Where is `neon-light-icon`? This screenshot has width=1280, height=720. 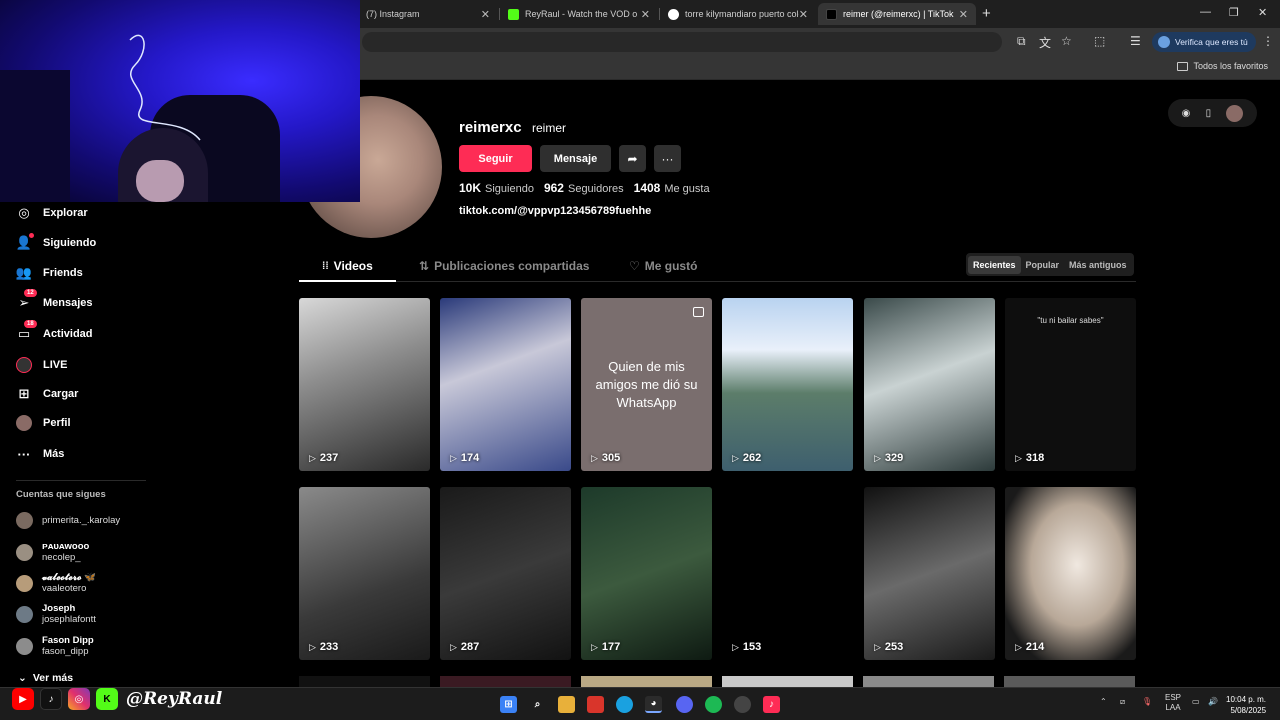 neon-light-icon is located at coordinates (165, 87).